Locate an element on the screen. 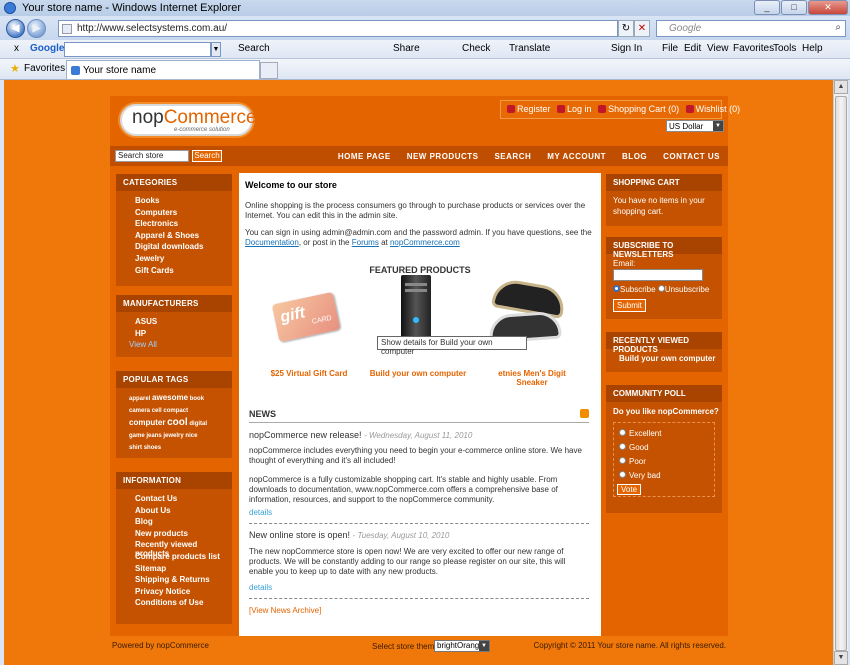 The width and height of the screenshot is (850, 665). toolbar-share-button: Share is located at coordinates (406, 48).